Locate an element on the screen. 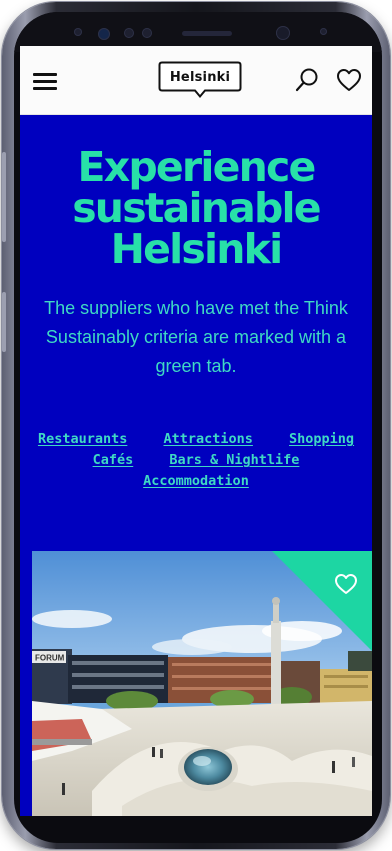  sustainability-green-tab is located at coordinates (322, 601).